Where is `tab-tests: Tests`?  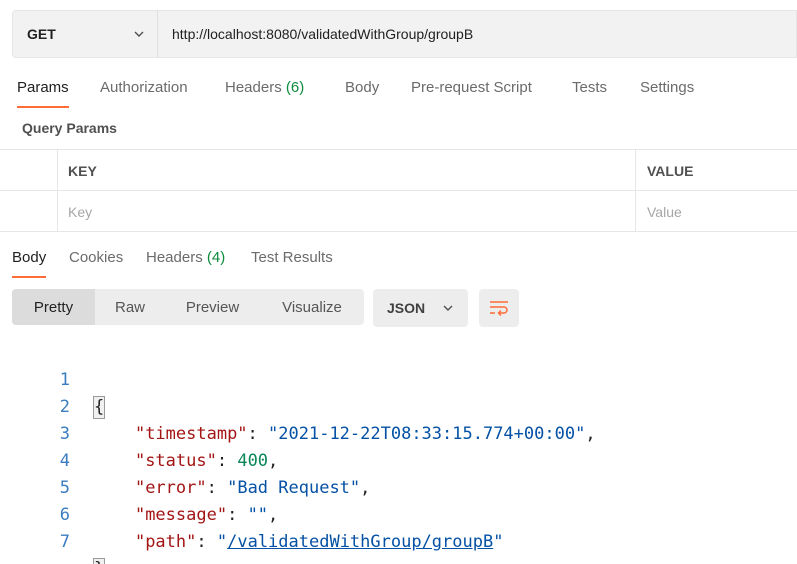
tab-tests: Tests is located at coordinates (589, 93).